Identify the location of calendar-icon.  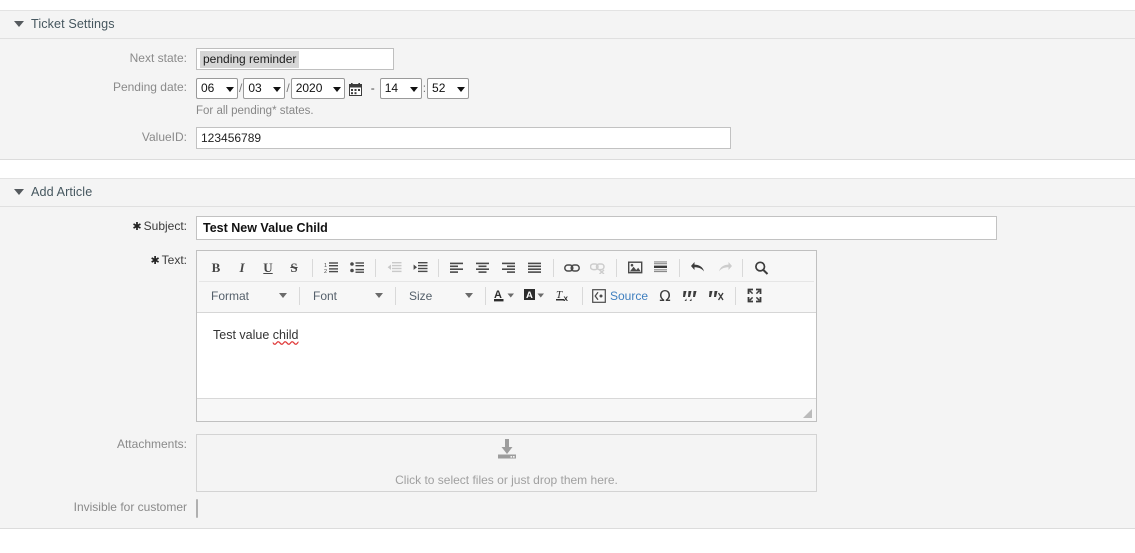
(355, 89).